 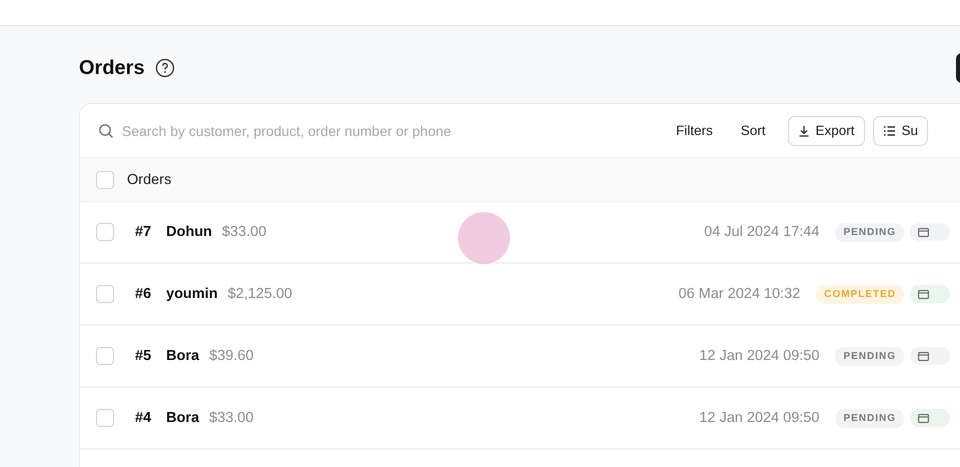 What do you see at coordinates (804, 130) in the screenshot?
I see `download-icon` at bounding box center [804, 130].